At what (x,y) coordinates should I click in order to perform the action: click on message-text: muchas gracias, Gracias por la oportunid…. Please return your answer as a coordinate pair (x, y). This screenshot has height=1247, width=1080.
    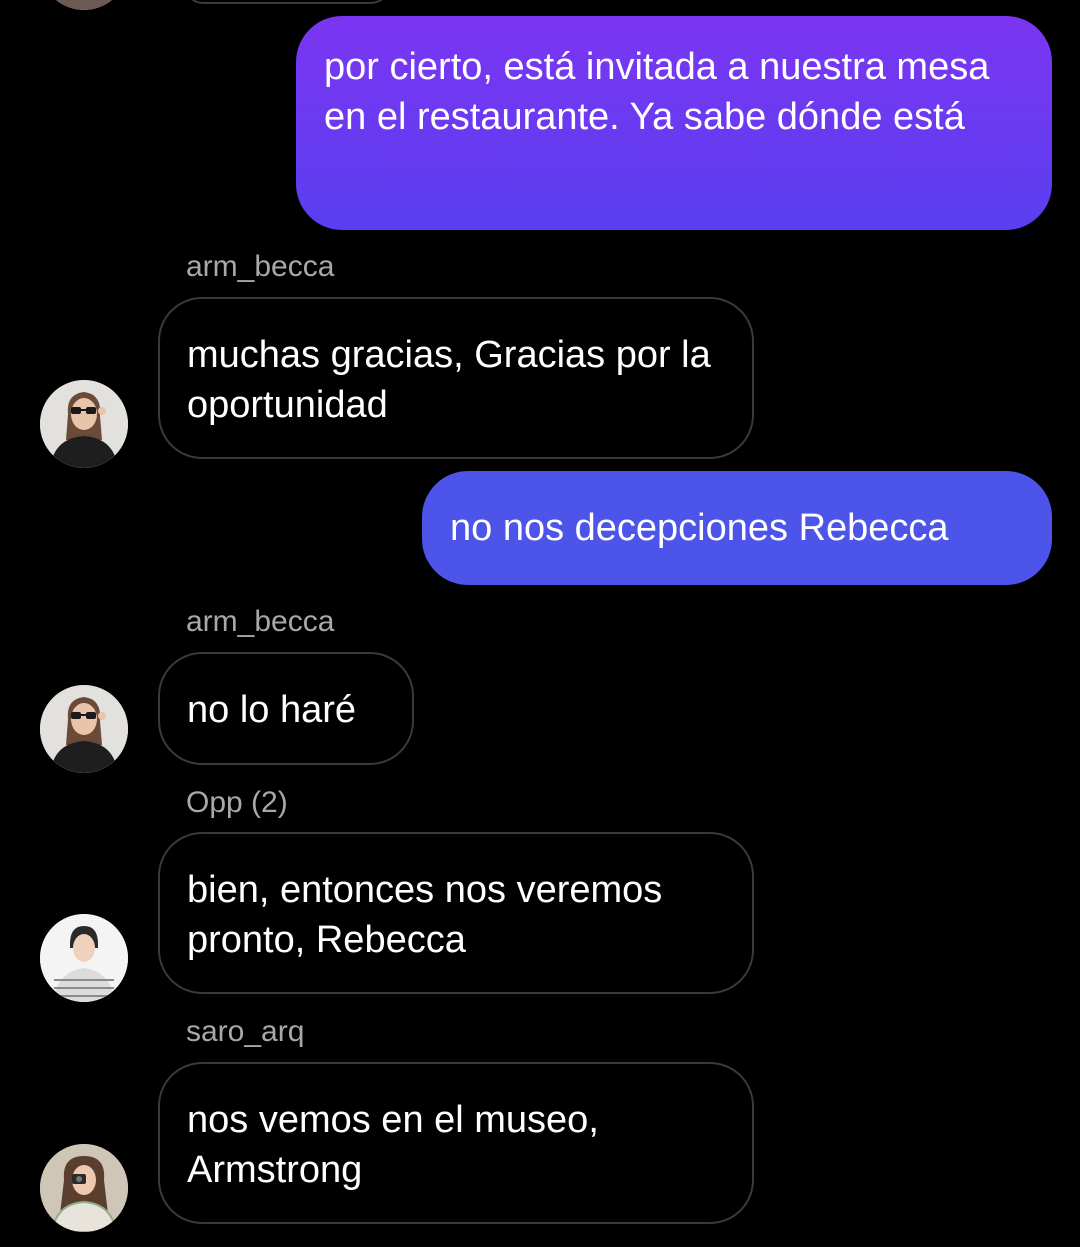
    Looking at the image, I should click on (449, 380).